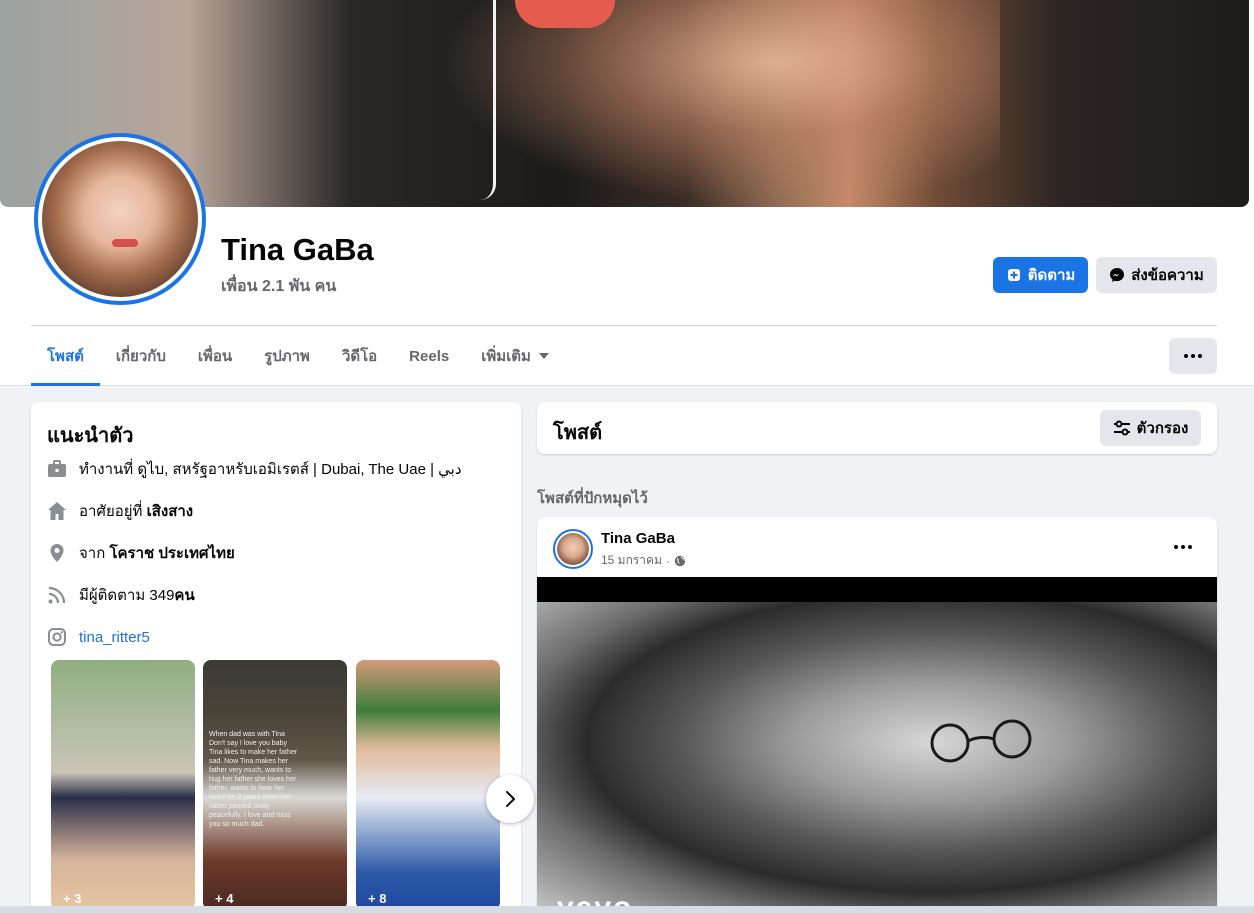 The height and width of the screenshot is (913, 1254). I want to click on post-options-button, so click(1183, 547).